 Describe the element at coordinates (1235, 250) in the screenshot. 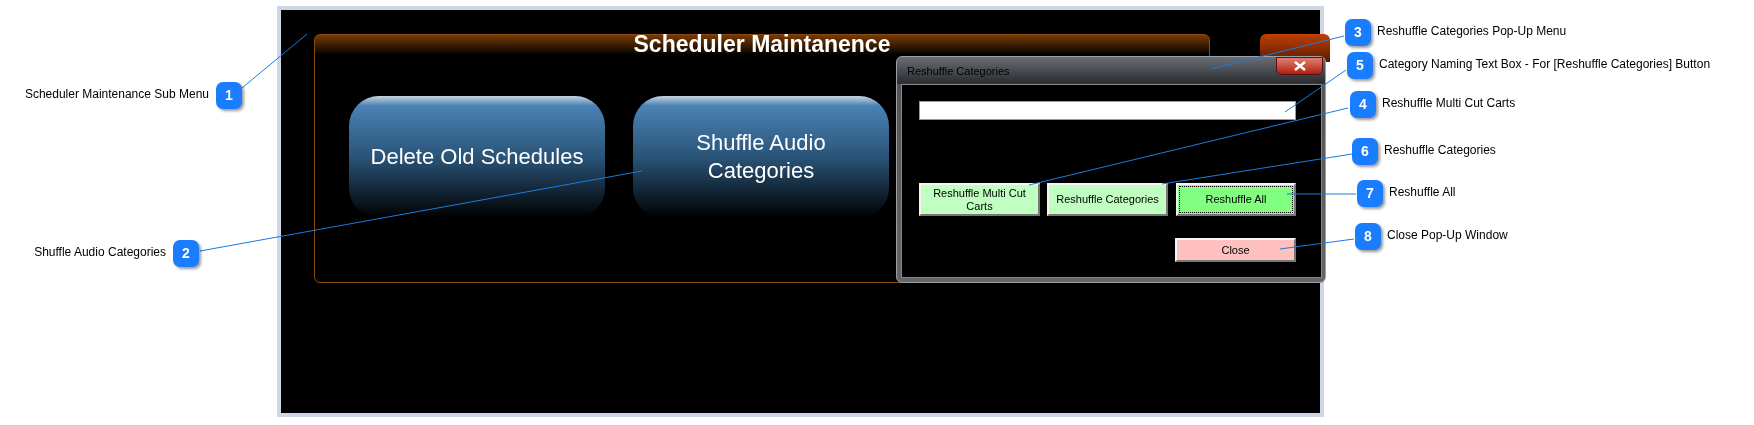

I see `dialog-button: Close` at that location.